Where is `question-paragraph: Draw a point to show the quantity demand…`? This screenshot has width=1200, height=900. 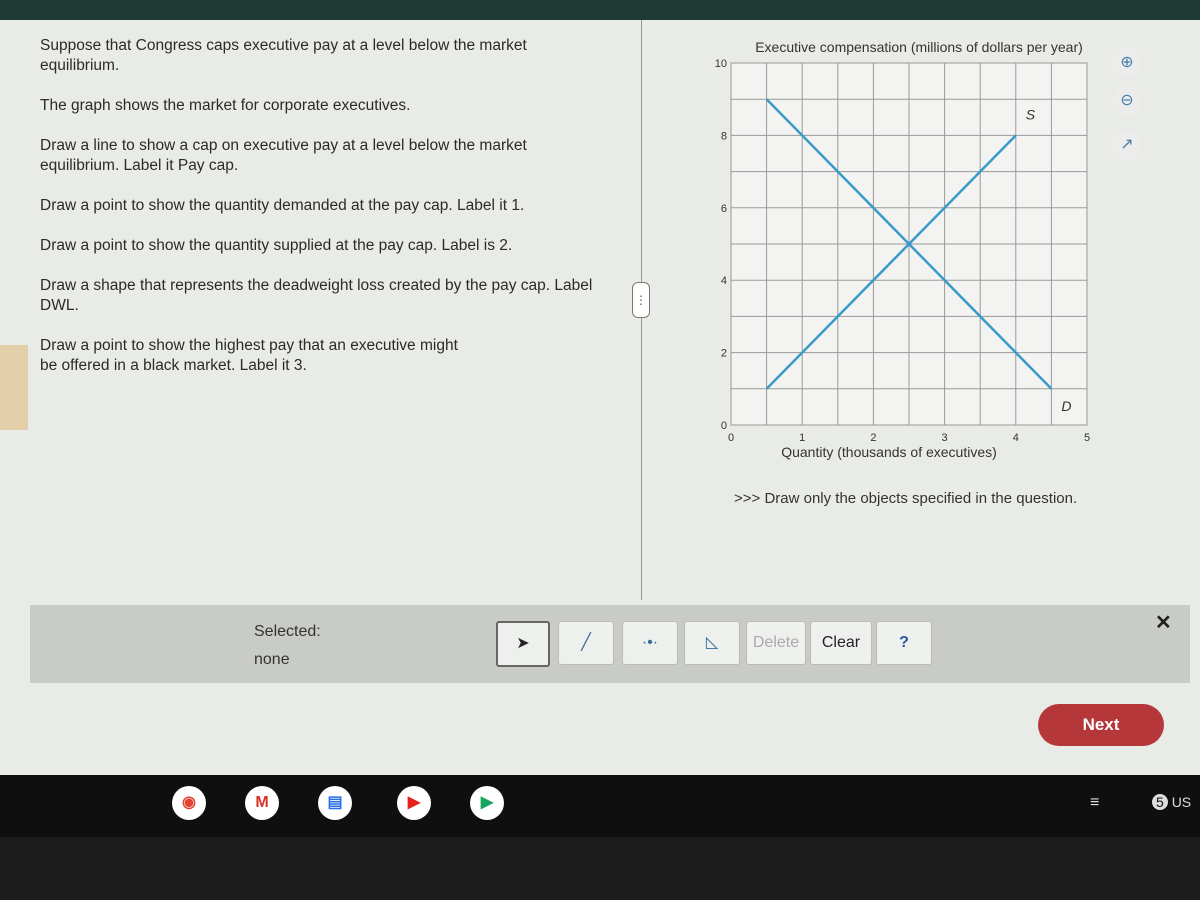
question-paragraph: Draw a point to show the quantity demand… is located at coordinates (282, 205).